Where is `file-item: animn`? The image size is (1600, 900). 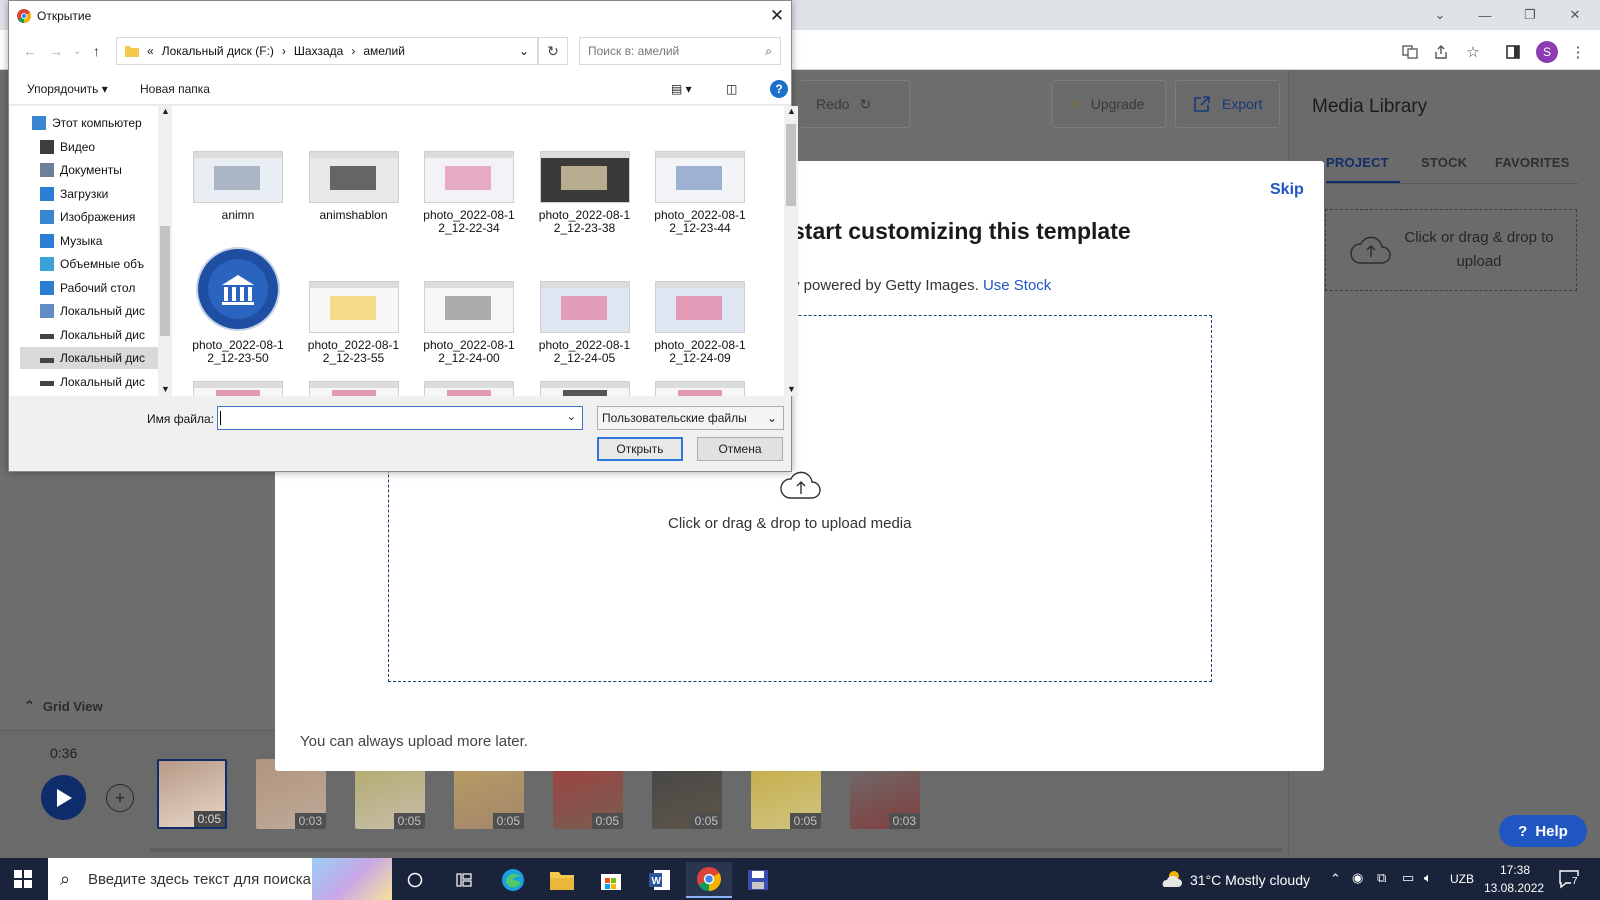
file-item: animn is located at coordinates (238, 186).